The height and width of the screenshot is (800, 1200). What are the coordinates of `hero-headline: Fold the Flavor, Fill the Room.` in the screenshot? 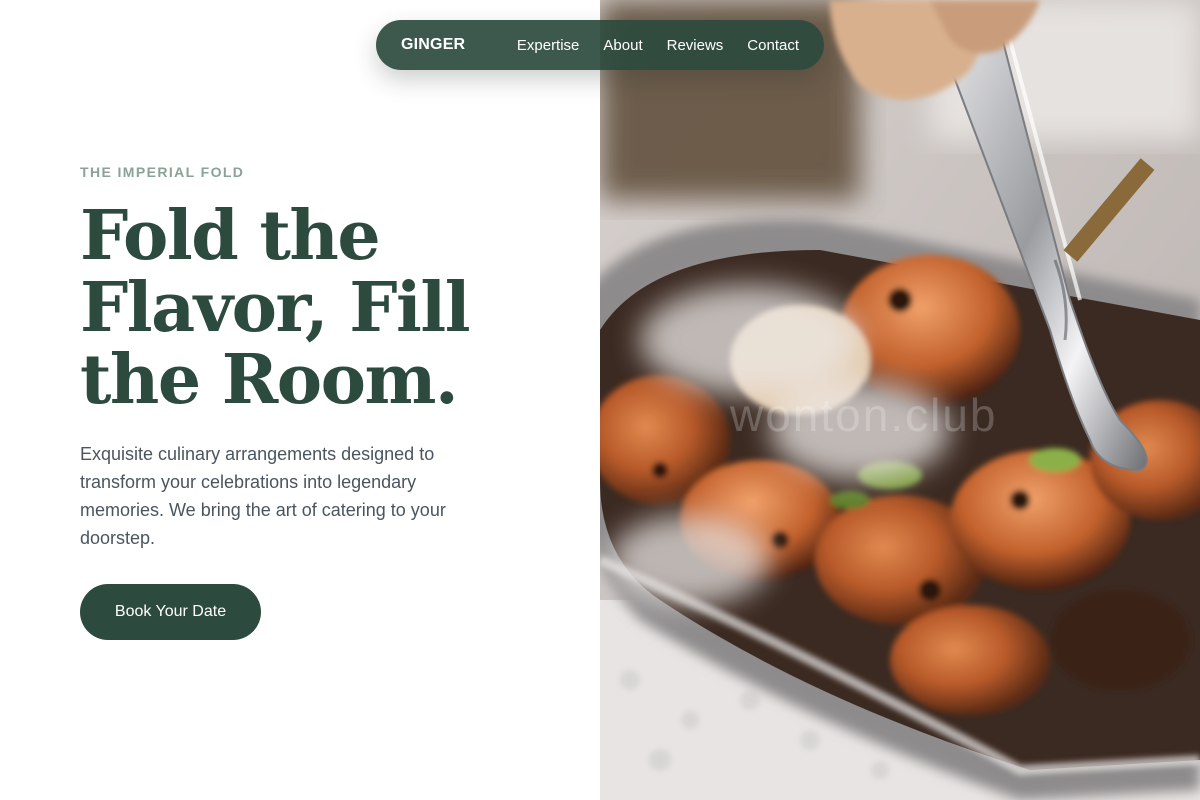 It's located at (290, 308).